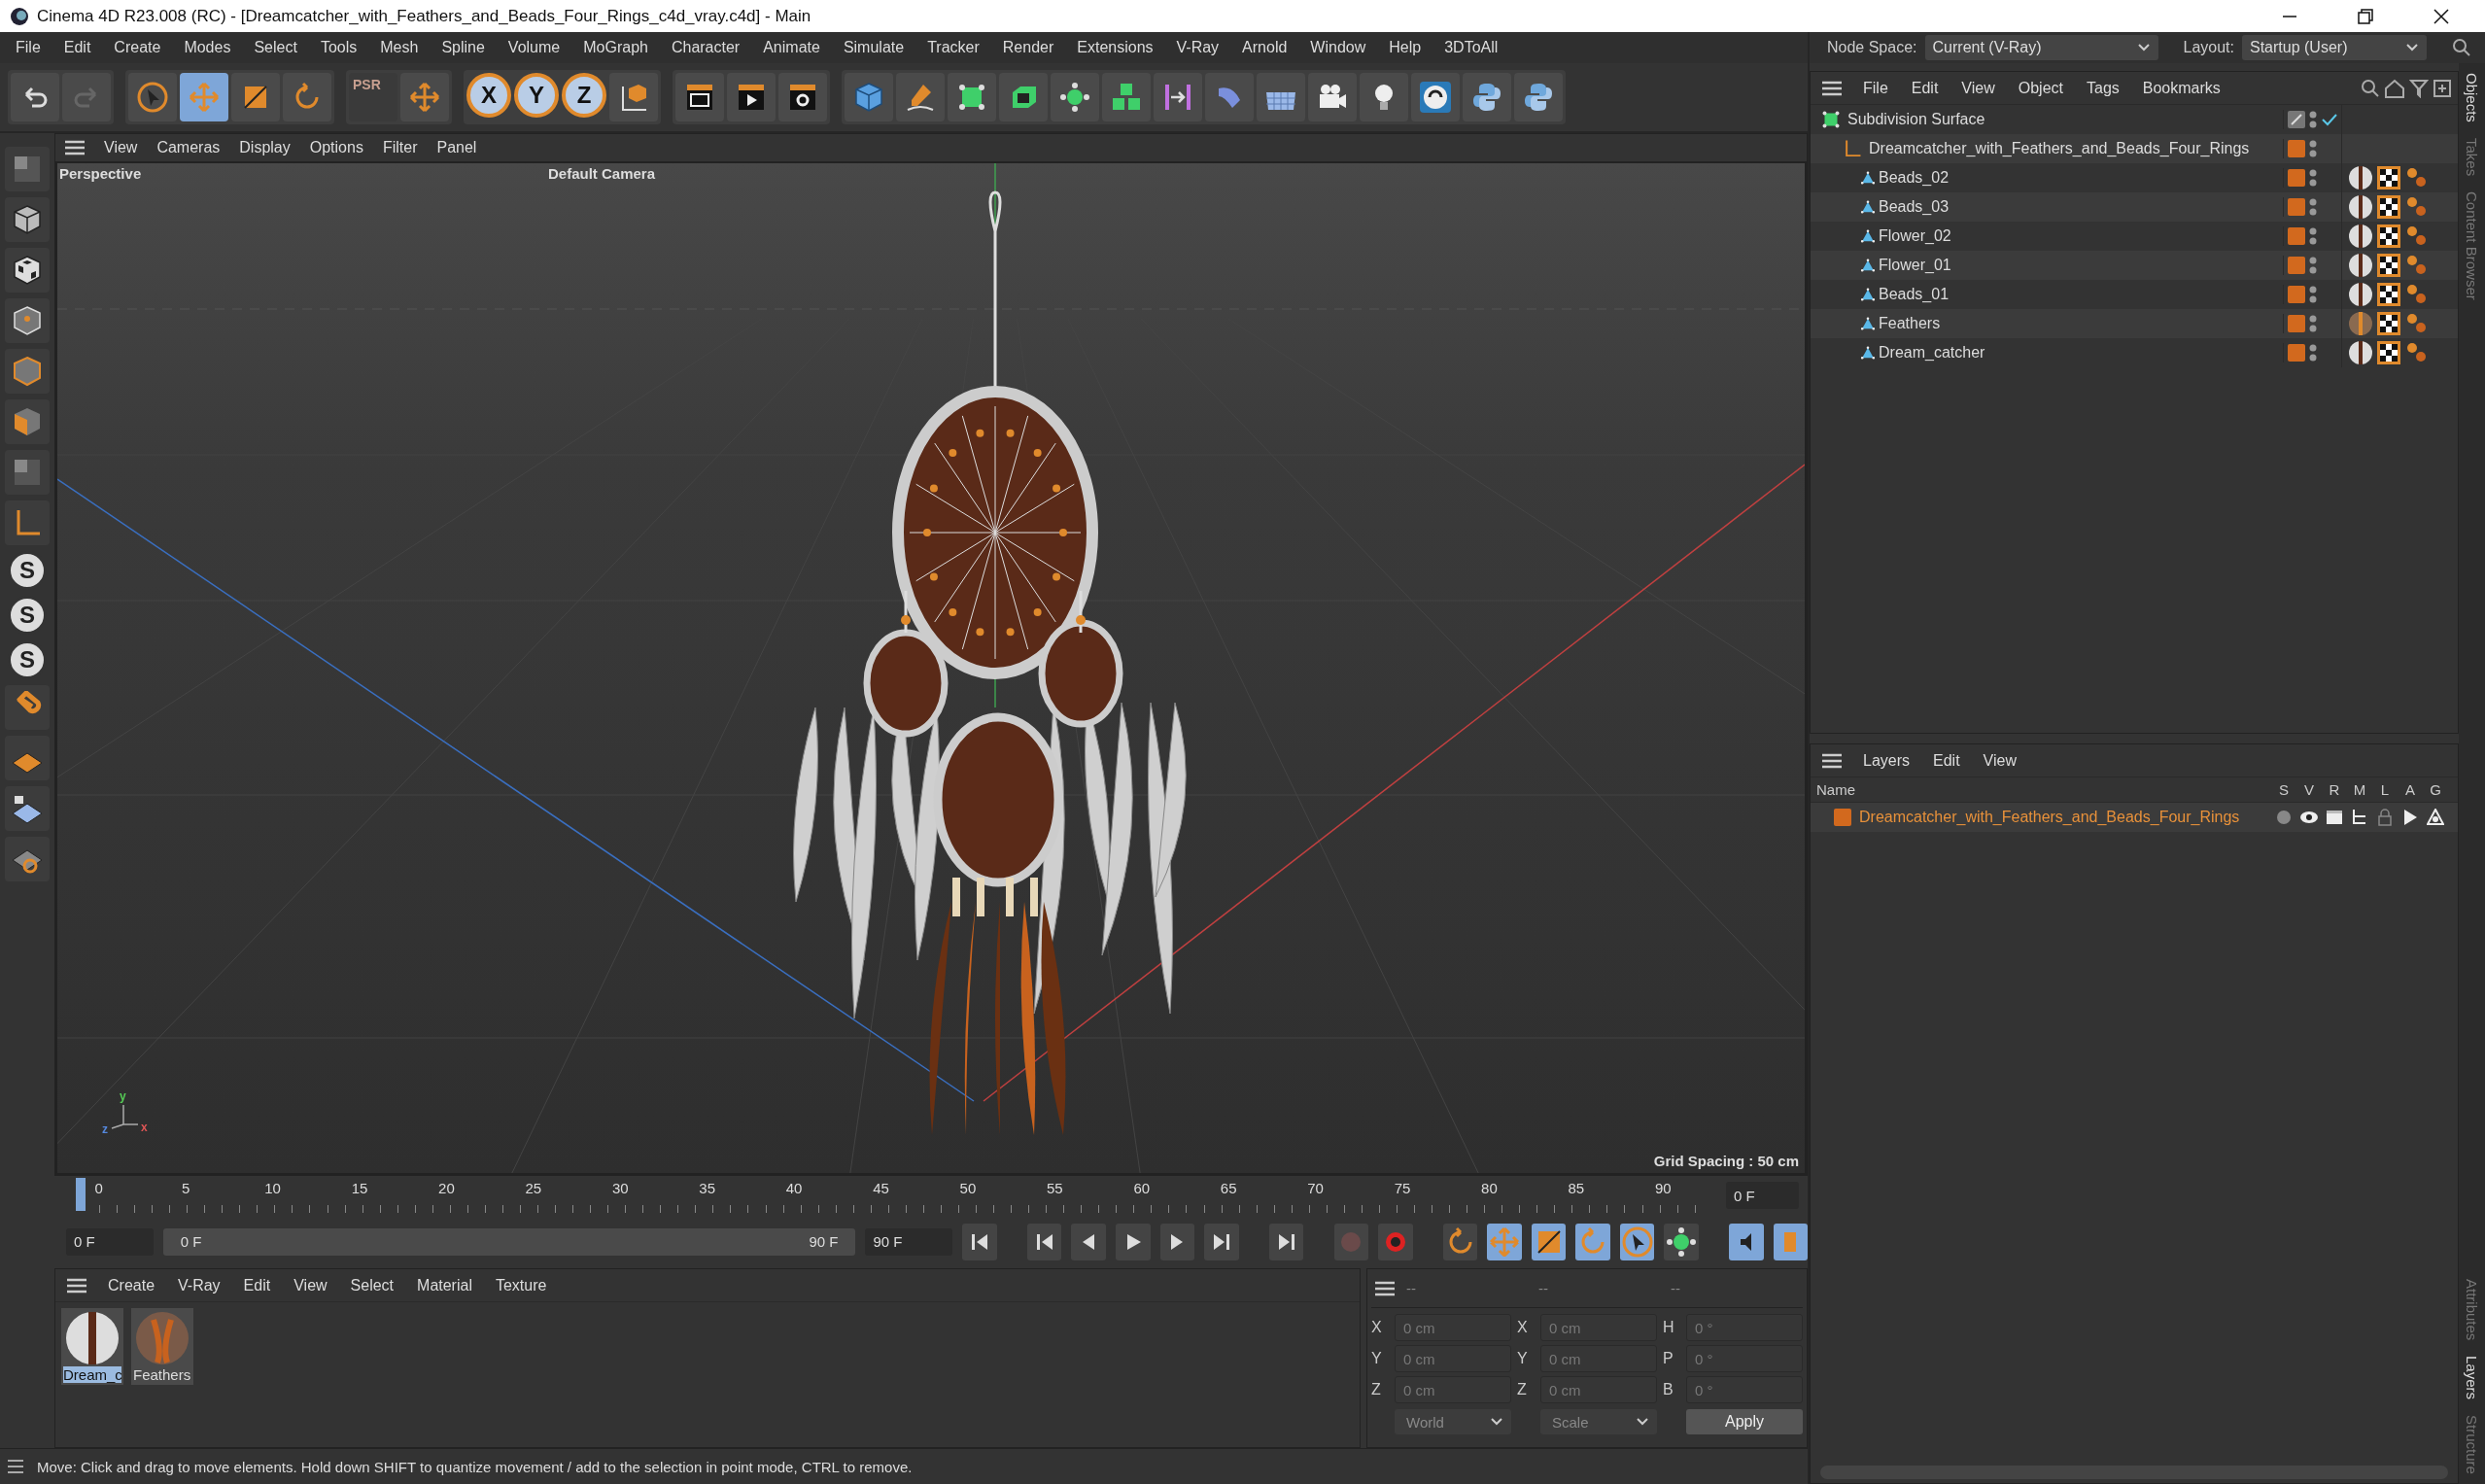 This screenshot has height=1484, width=2485. Describe the element at coordinates (979, 1241) in the screenshot. I see `go-to-start-button` at that location.